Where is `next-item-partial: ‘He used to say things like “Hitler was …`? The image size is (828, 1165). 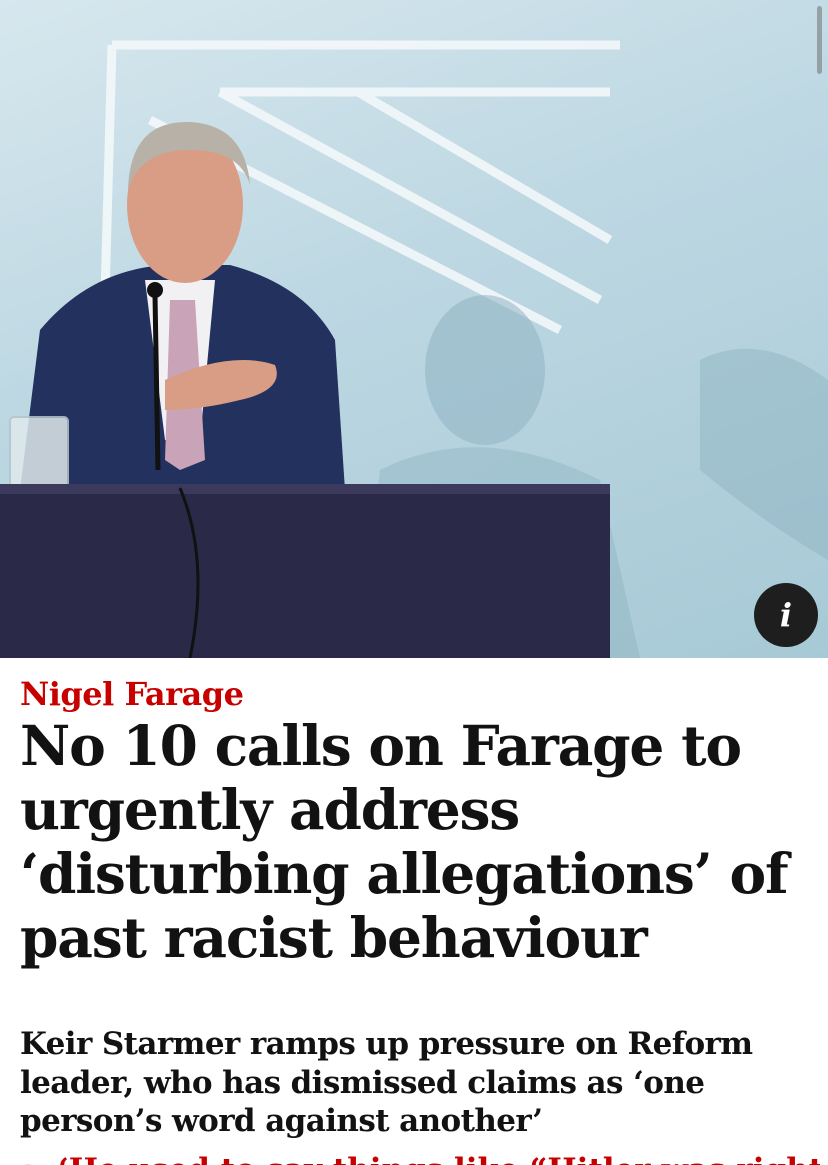
next-item-partial: ‘He used to say things like “Hitler was … is located at coordinates (420, 1157).